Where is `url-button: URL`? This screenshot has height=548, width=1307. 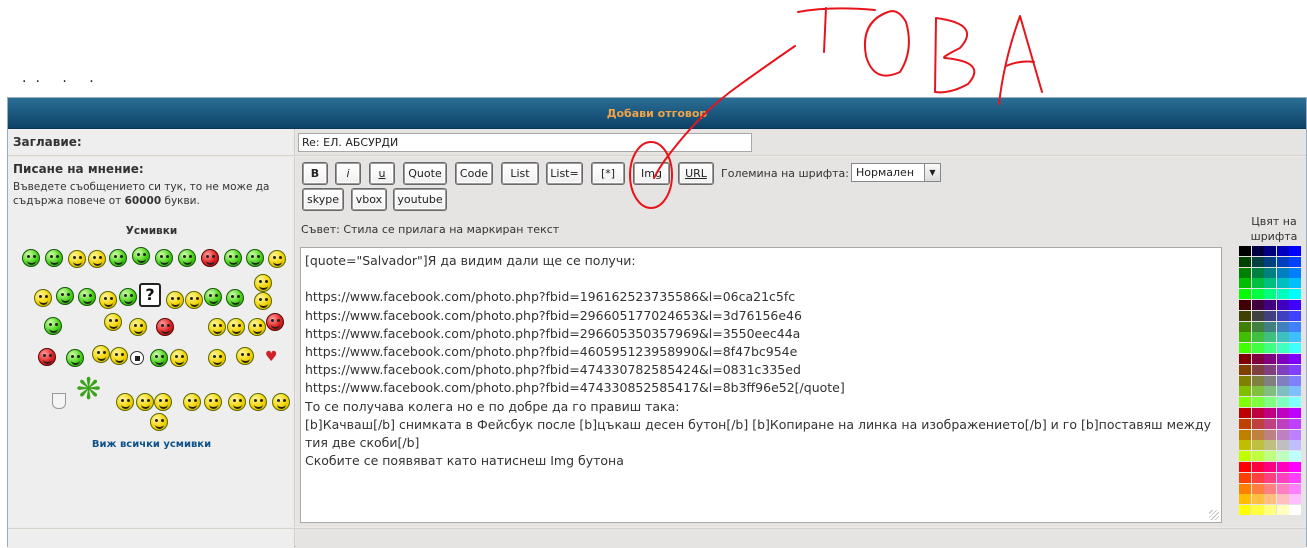
url-button: URL is located at coordinates (696, 173).